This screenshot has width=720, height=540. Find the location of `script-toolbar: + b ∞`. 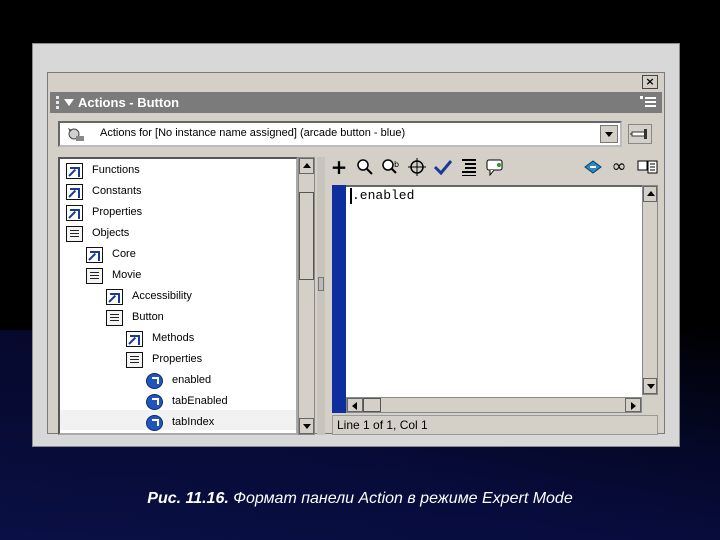

script-toolbar: + b ∞ is located at coordinates (495, 168).